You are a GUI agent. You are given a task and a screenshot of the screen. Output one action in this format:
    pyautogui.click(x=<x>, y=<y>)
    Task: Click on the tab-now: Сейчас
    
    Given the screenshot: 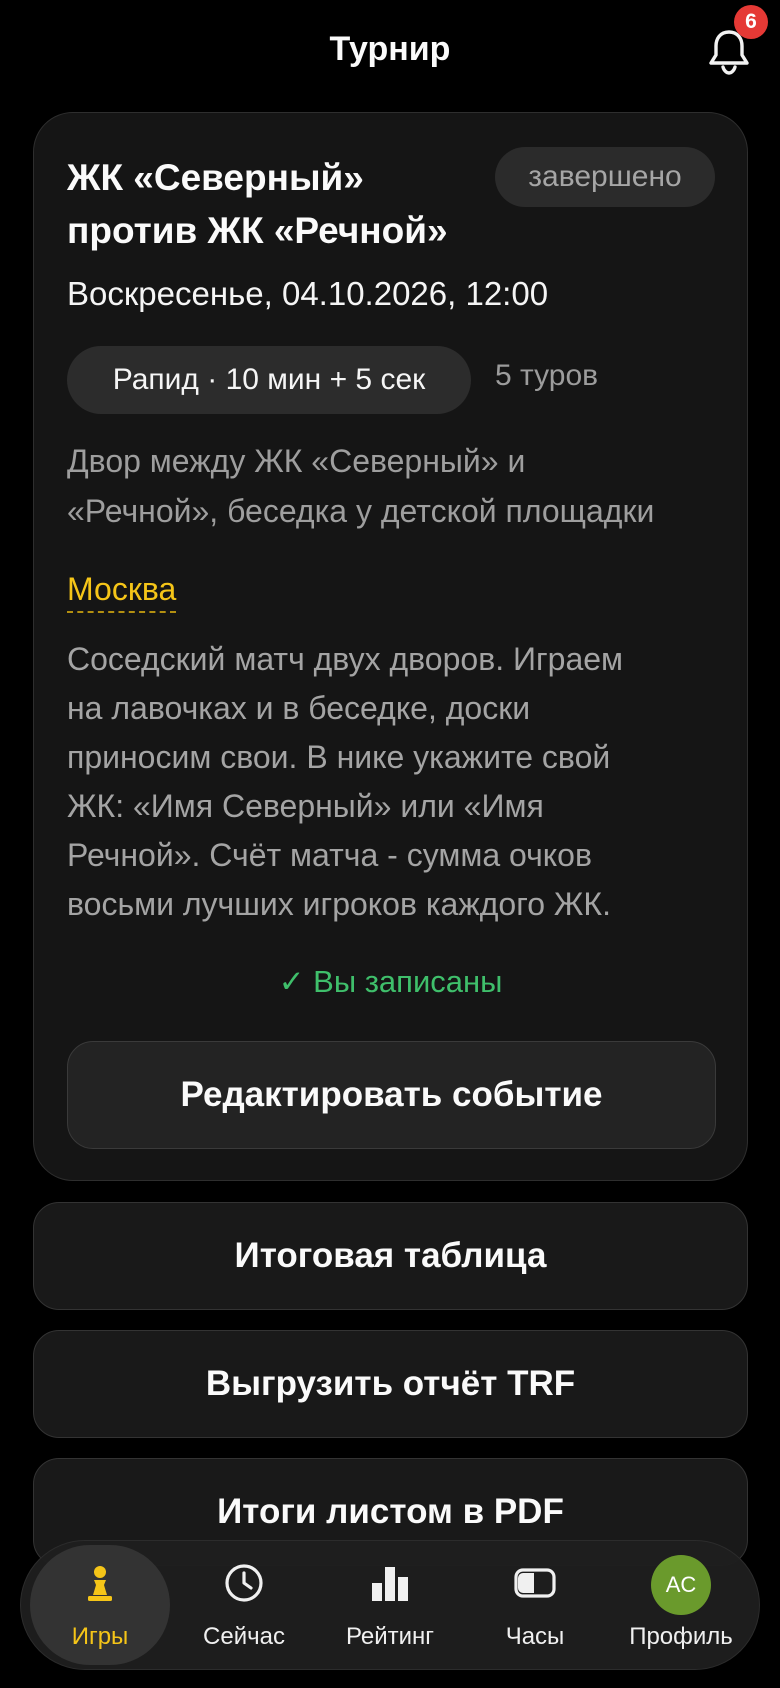 What is the action you would take?
    pyautogui.click(x=244, y=1605)
    